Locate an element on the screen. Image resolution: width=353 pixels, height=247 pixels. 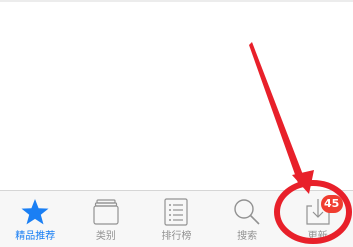
star-icon is located at coordinates (35, 212).